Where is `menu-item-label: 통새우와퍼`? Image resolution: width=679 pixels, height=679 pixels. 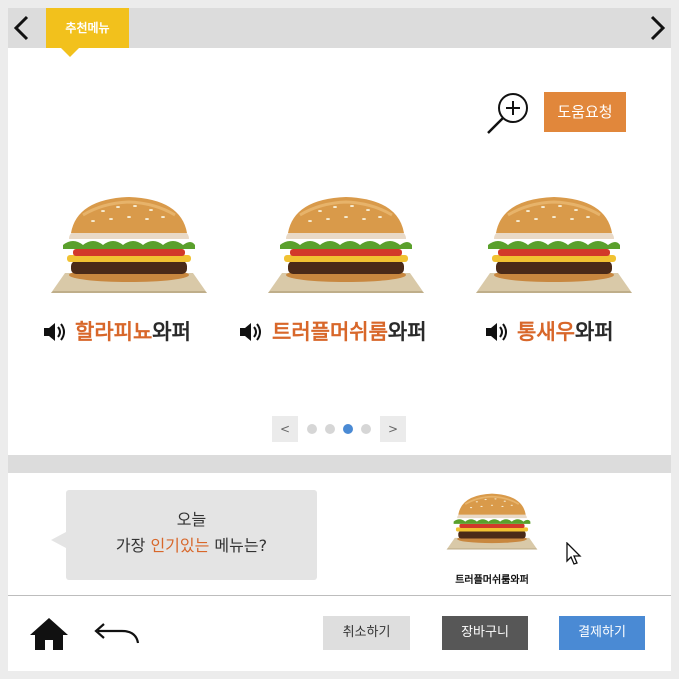
menu-item-label: 통새우와퍼 is located at coordinates (563, 332).